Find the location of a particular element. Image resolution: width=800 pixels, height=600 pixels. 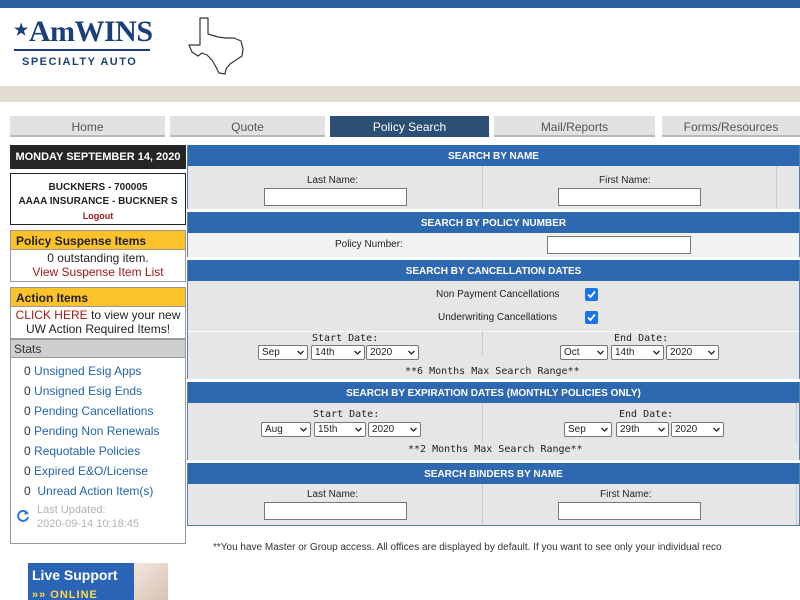

search-by-policy-title: SEARCH BY POLICY NUMBER is located at coordinates (493, 222).